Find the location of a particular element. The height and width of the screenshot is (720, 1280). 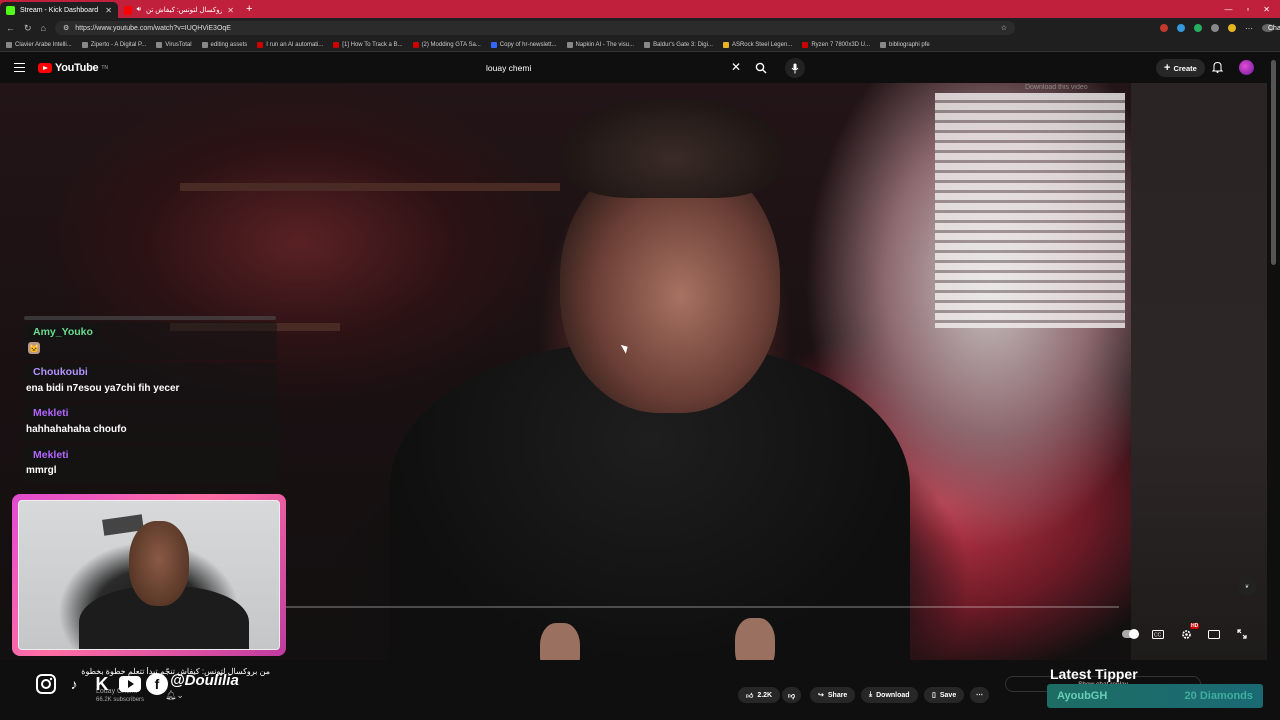

reload-icon: ↻ is located at coordinates (28, 28).